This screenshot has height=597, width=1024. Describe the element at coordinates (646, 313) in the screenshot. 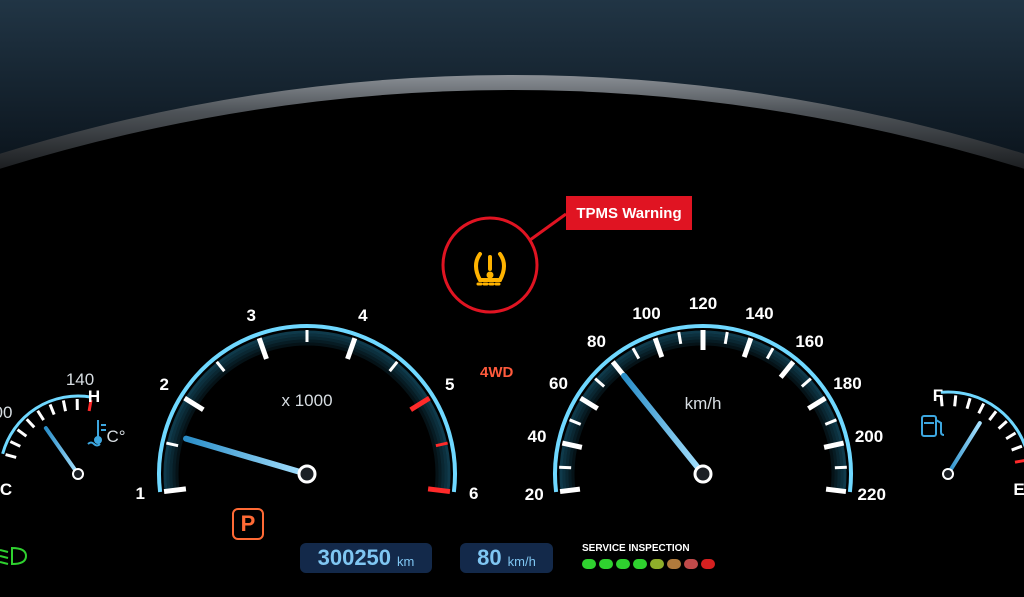

I see `gauge-label: 100` at that location.